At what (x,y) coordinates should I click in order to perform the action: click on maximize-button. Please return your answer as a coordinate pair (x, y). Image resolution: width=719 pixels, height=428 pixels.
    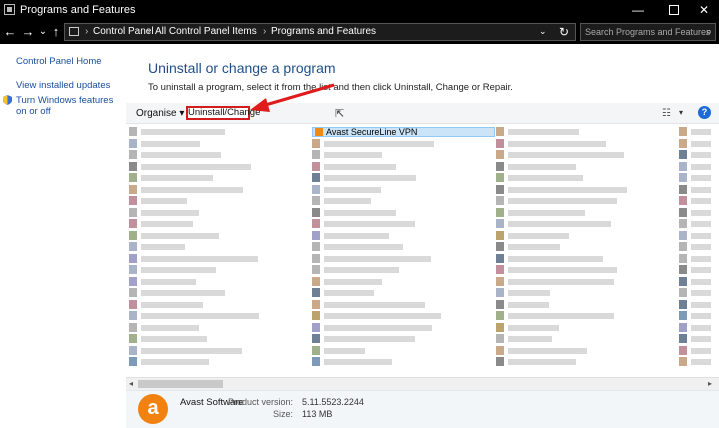
    Looking at the image, I should click on (674, 10).